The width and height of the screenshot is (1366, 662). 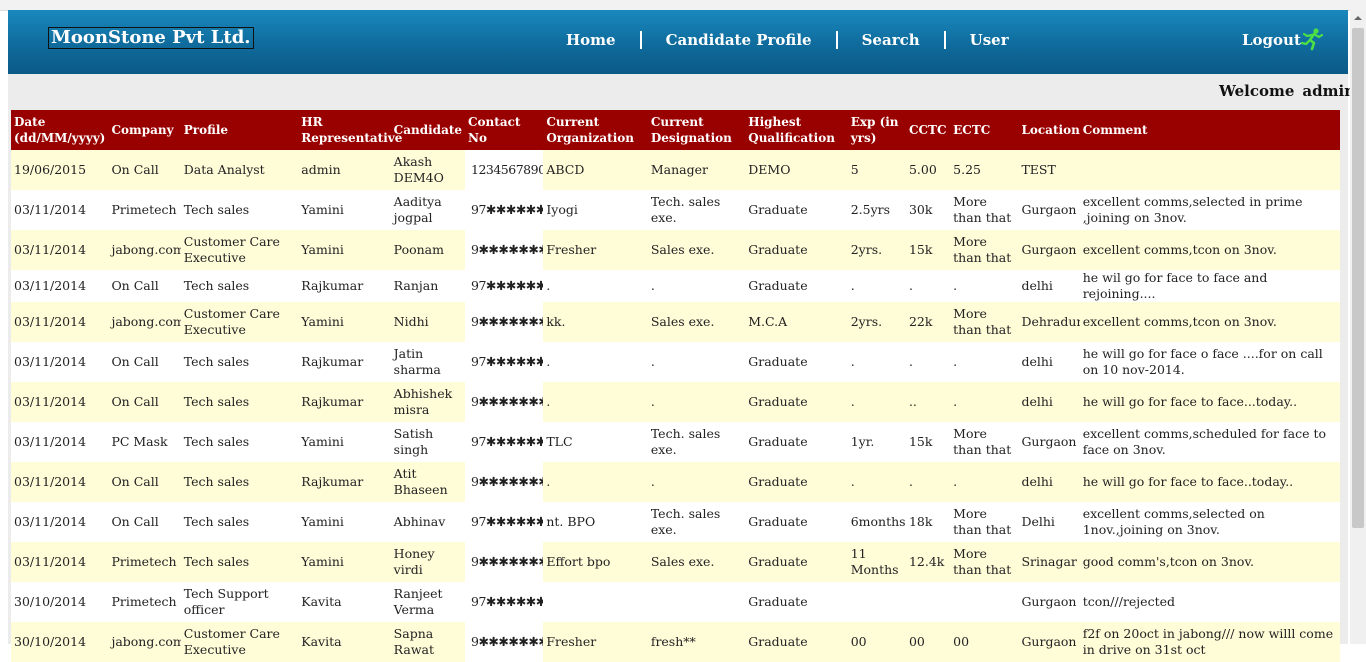 I want to click on cell-cctc: 12.4k, so click(x=928, y=562).